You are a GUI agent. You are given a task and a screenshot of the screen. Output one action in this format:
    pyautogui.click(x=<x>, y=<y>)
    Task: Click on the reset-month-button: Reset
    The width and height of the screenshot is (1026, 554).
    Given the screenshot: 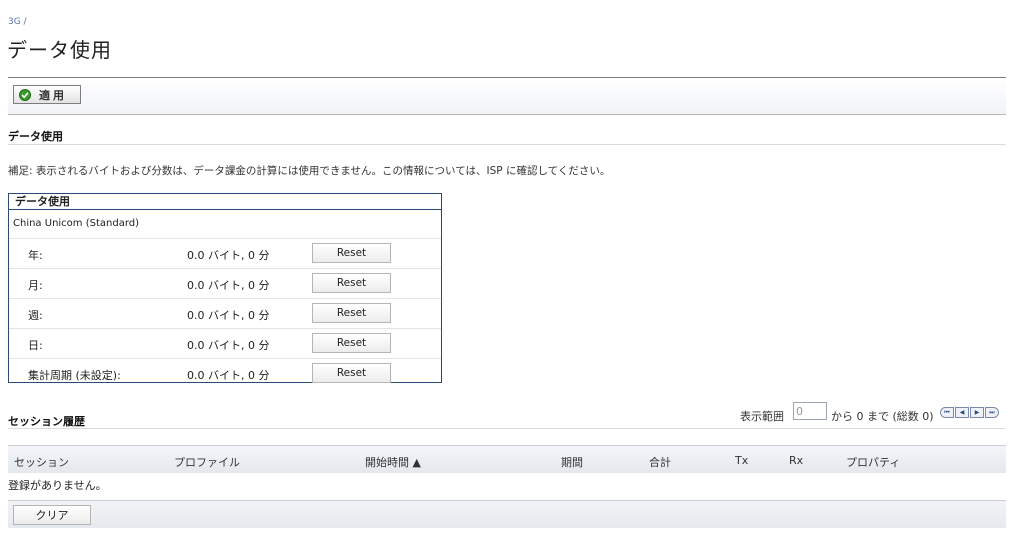 What is the action you would take?
    pyautogui.click(x=351, y=283)
    